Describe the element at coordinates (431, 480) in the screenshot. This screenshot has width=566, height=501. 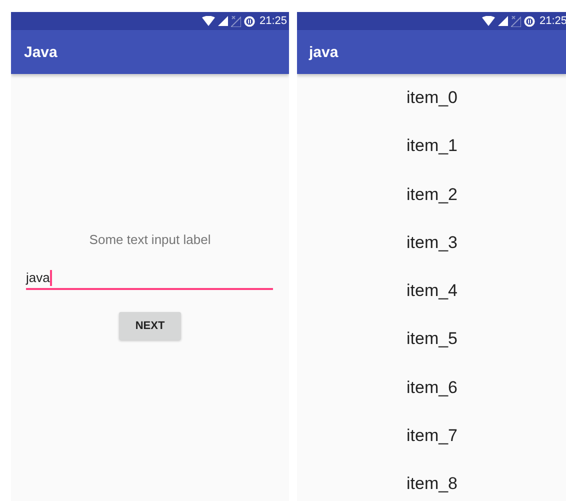
I see `list-item: item_8` at that location.